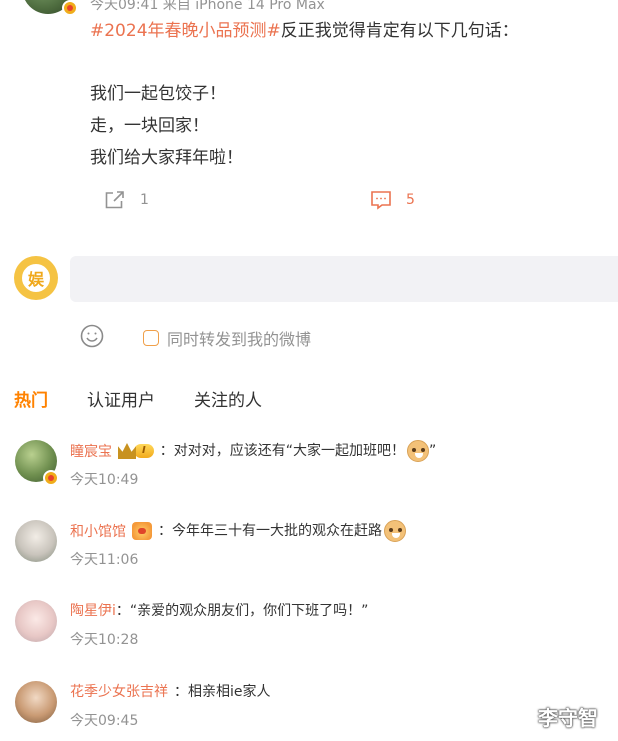 This screenshot has height=741, width=618. I want to click on commenter-name: 花季少女张吉祥, so click(119, 691).